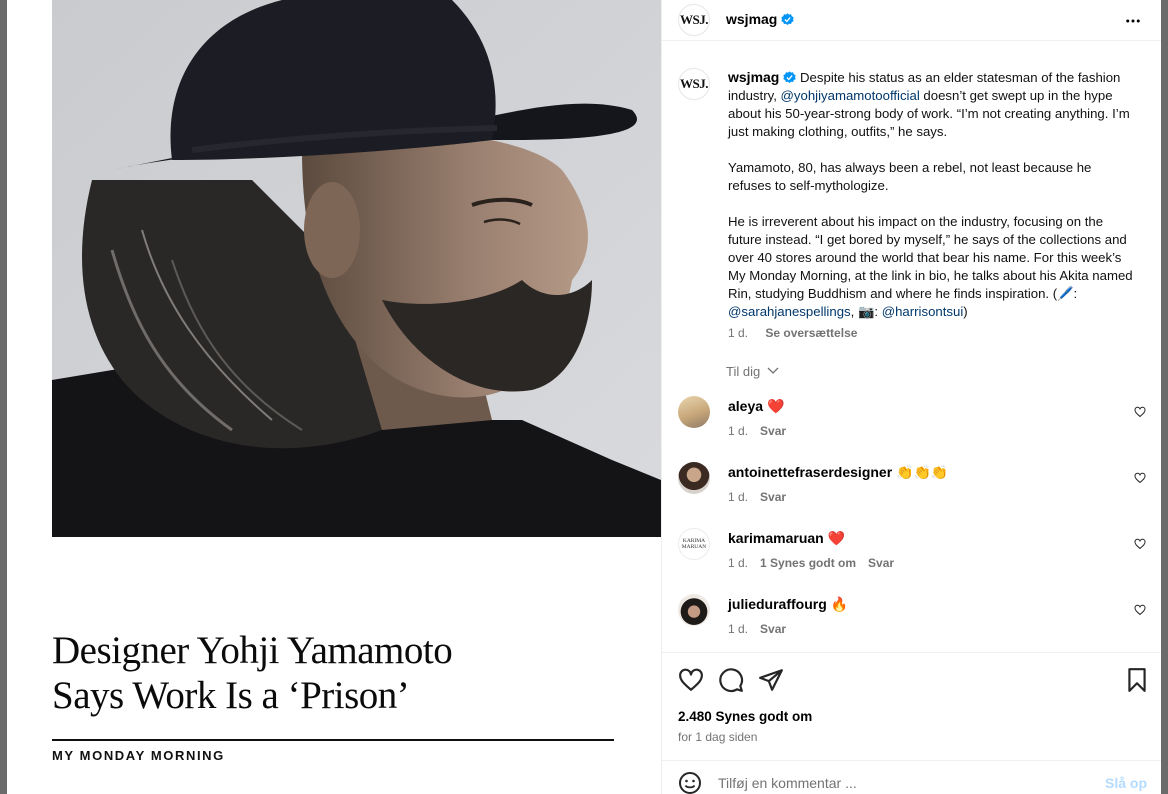 The width and height of the screenshot is (1168, 794). What do you see at coordinates (771, 680) in the screenshot?
I see `share-paper-plane-icon` at bounding box center [771, 680].